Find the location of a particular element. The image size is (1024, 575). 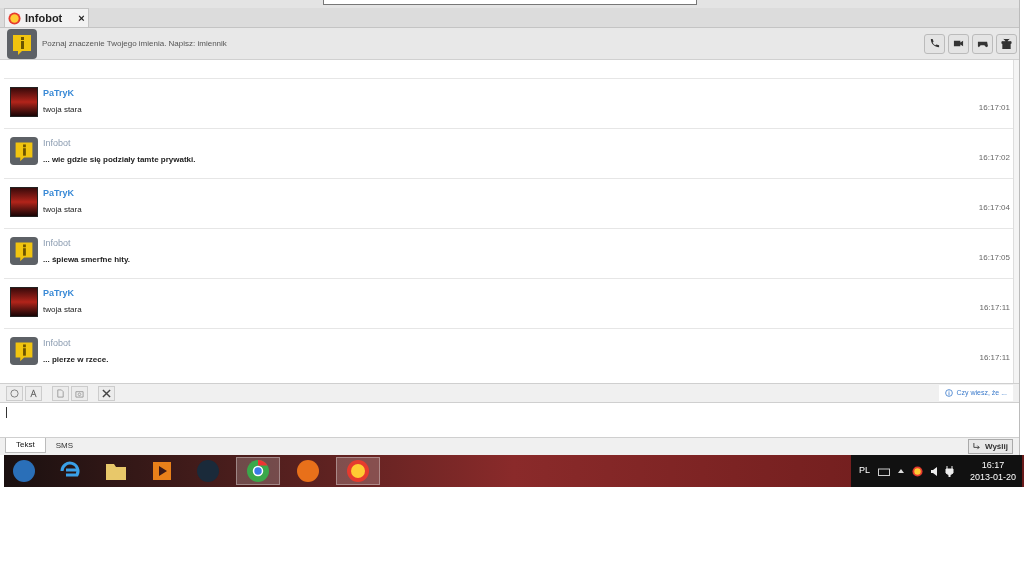

sun-taskbar-button is located at coordinates (358, 471).